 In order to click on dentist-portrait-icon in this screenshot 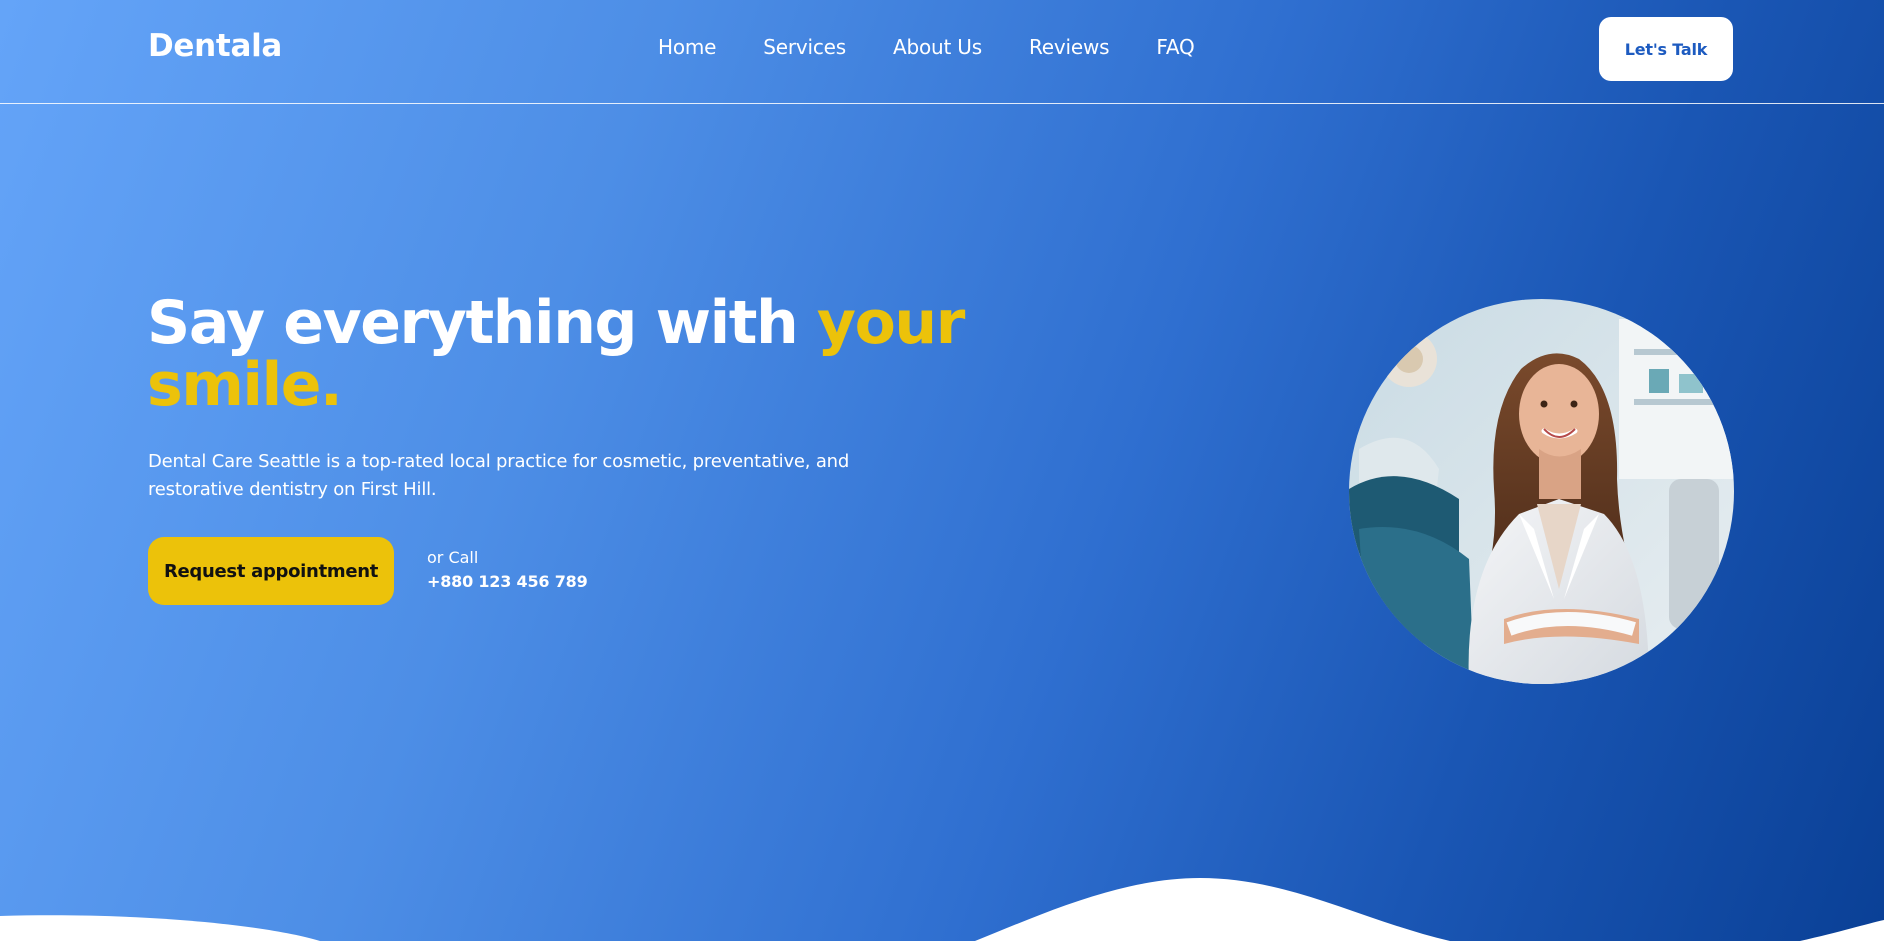, I will do `click(1541, 491)`.